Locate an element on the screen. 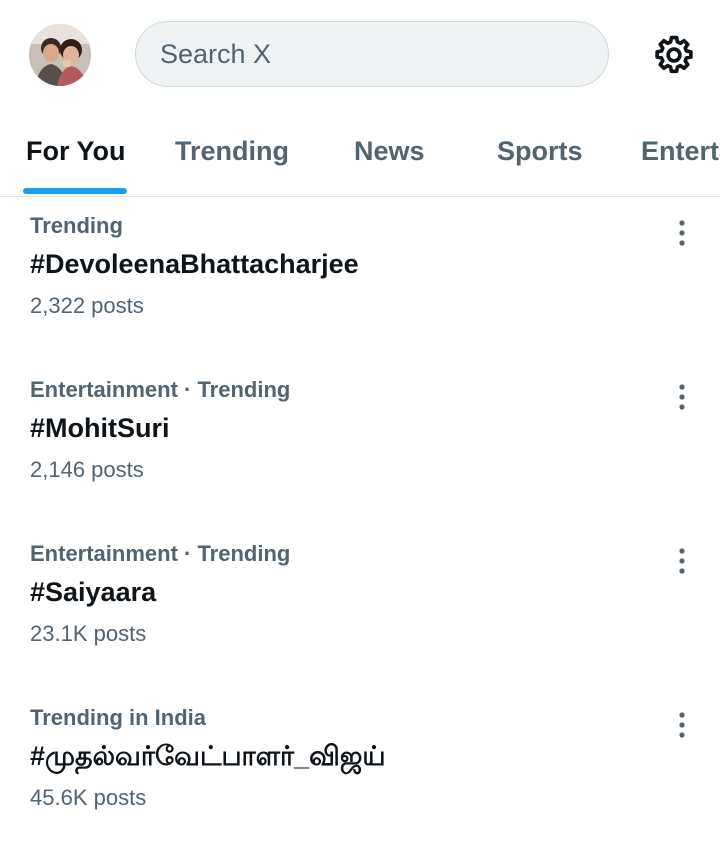 This screenshot has width=720, height=853. search-input is located at coordinates (370, 54).